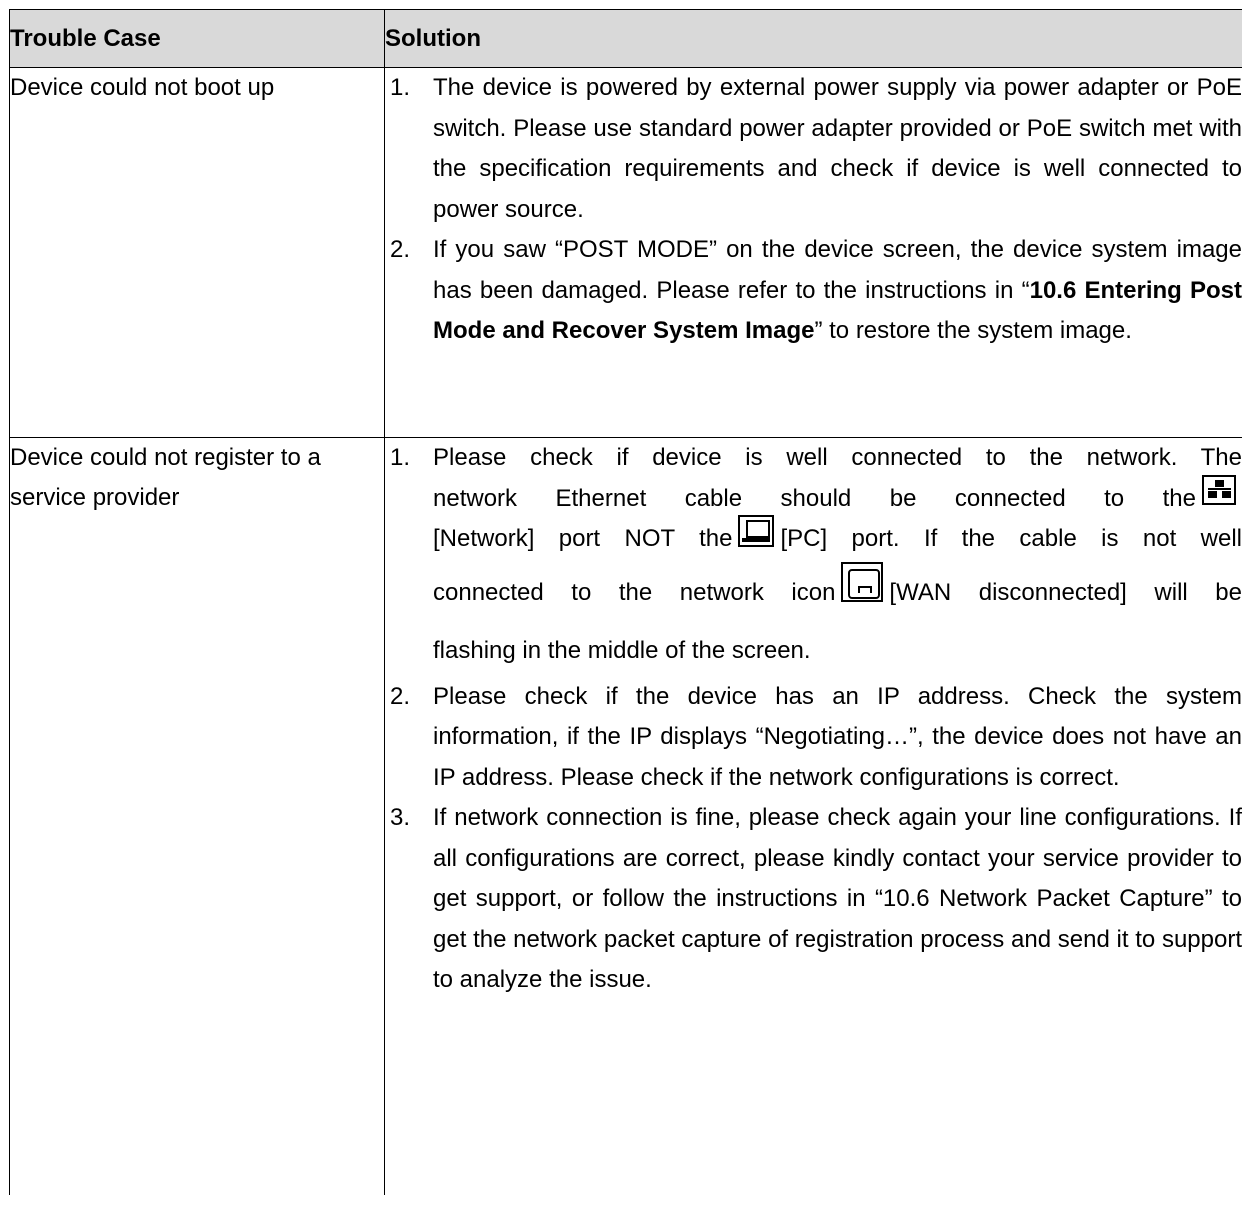 The width and height of the screenshot is (1242, 1209). I want to click on step-text: ” to restore the system image., so click(973, 330).